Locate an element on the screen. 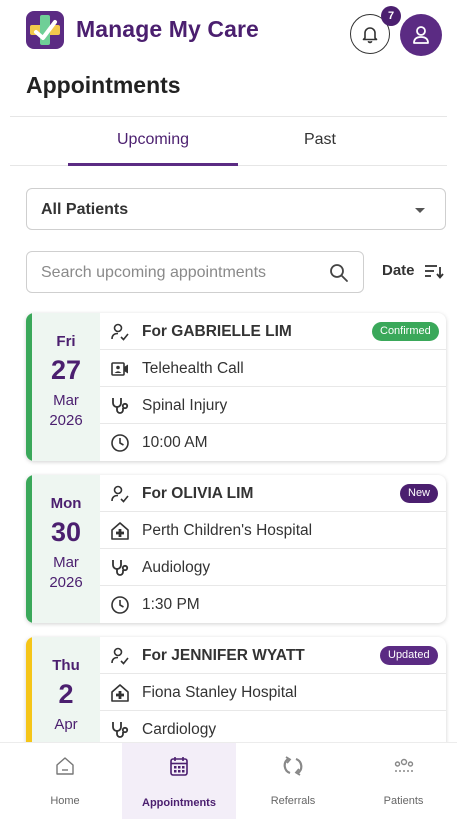  user-icon is located at coordinates (421, 35).